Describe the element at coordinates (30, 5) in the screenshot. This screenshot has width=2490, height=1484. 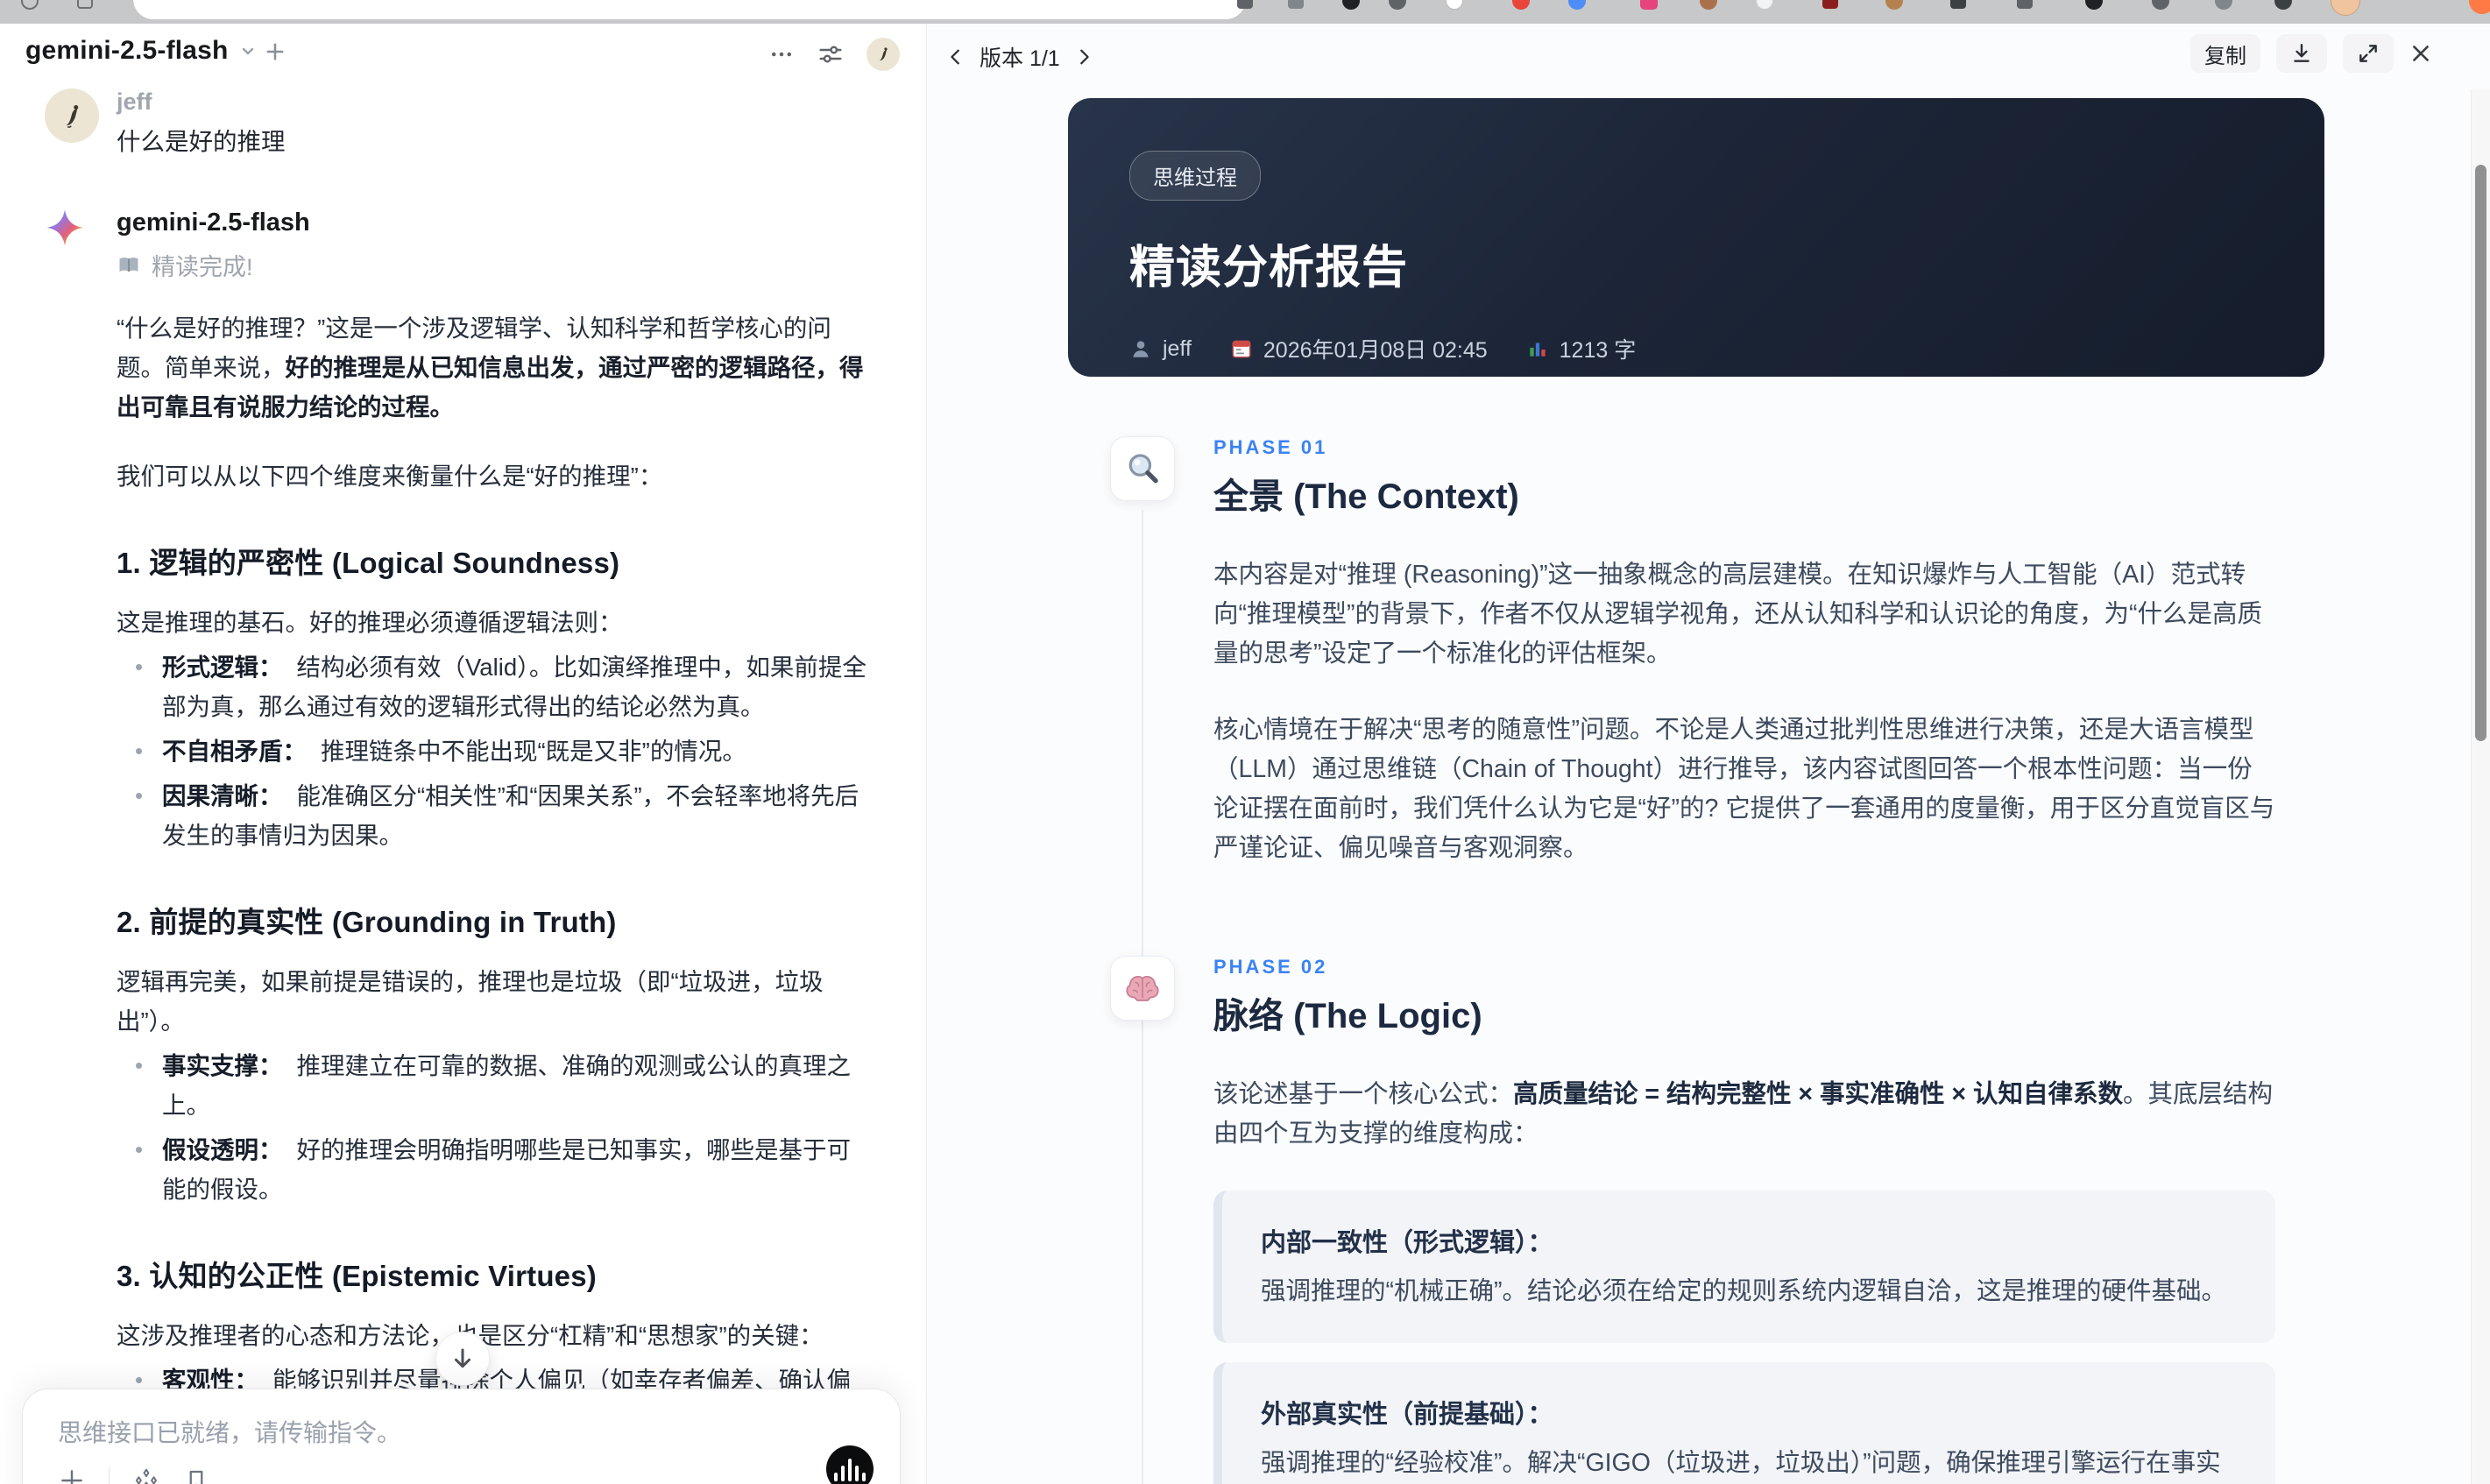
I see `reload-icon` at that location.